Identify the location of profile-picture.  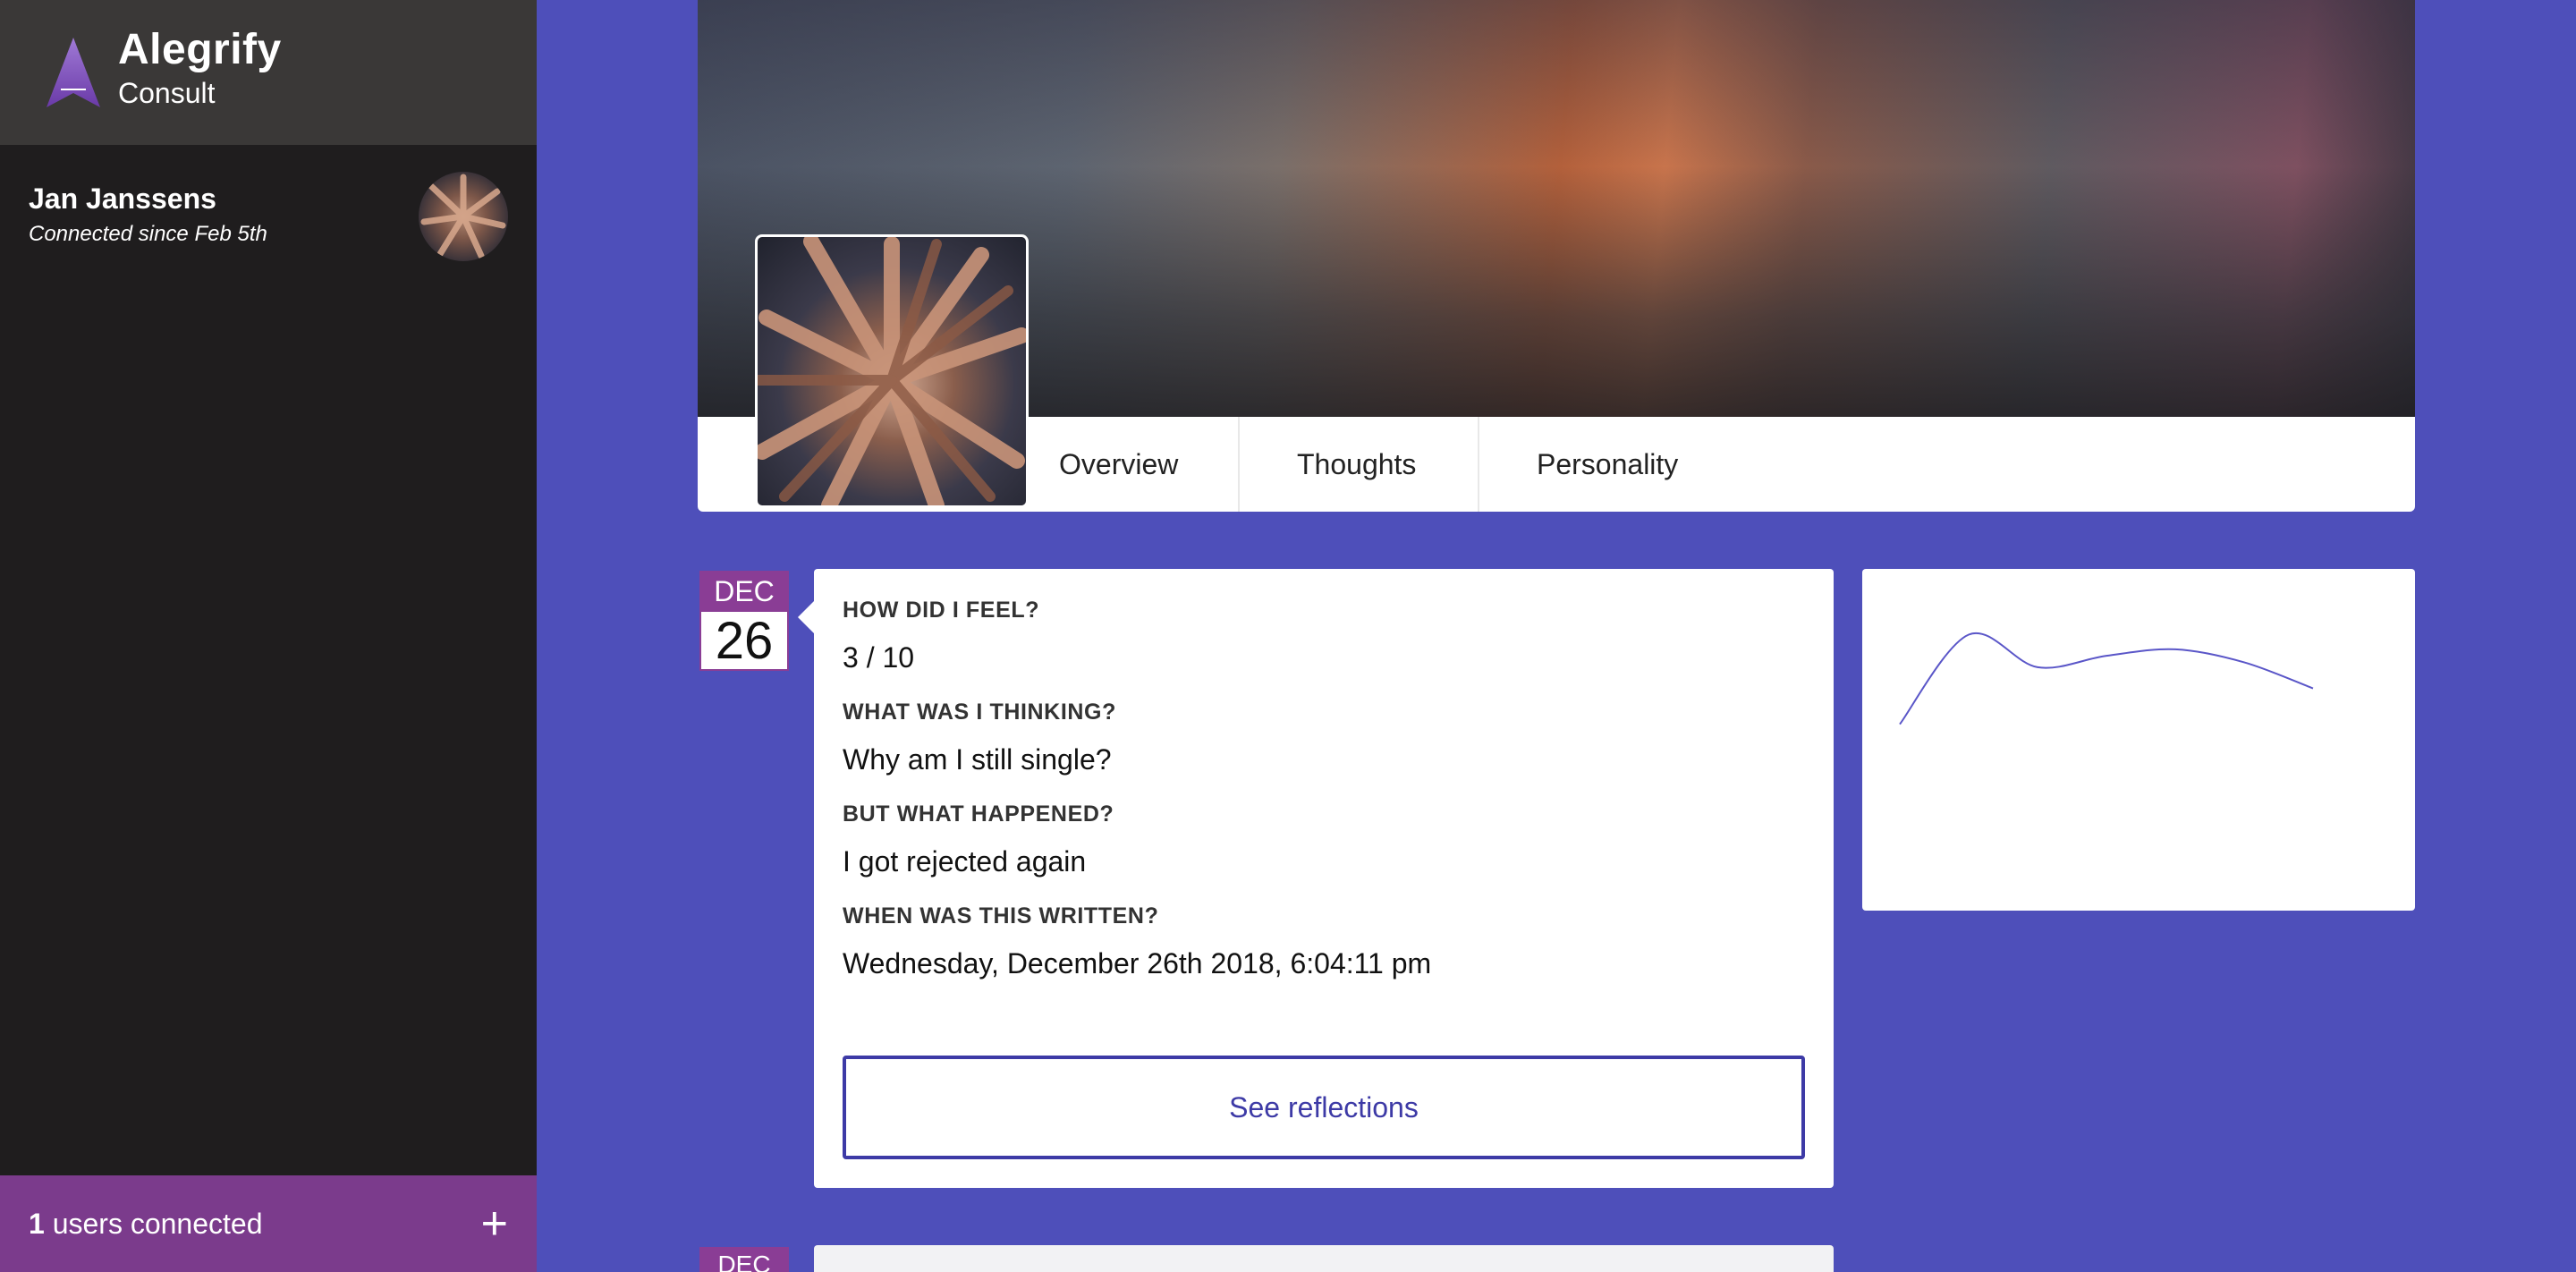
(892, 371).